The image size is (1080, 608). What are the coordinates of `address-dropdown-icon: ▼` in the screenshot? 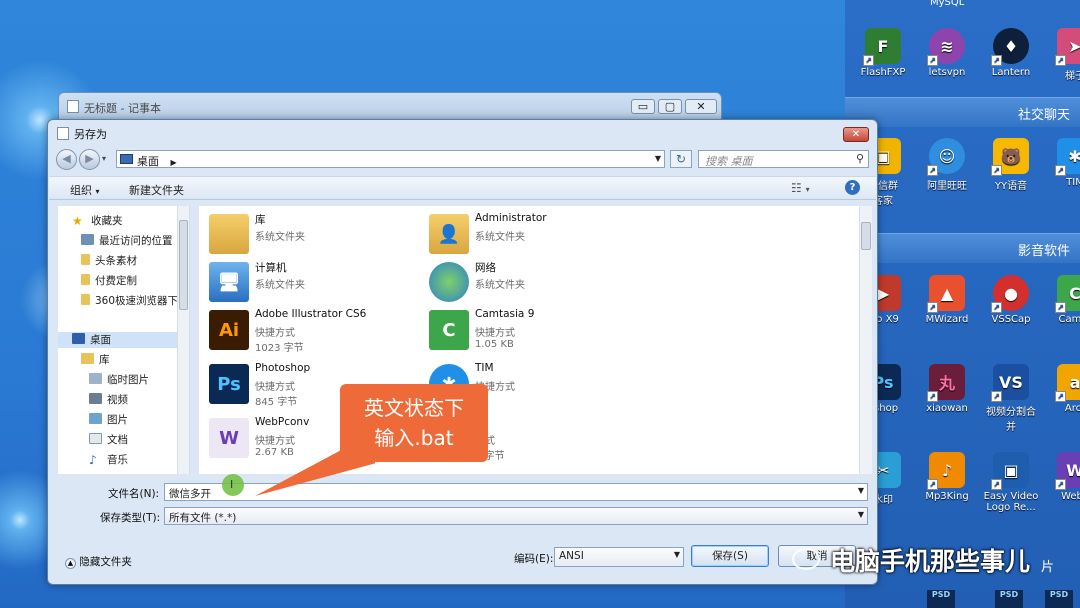 It's located at (658, 158).